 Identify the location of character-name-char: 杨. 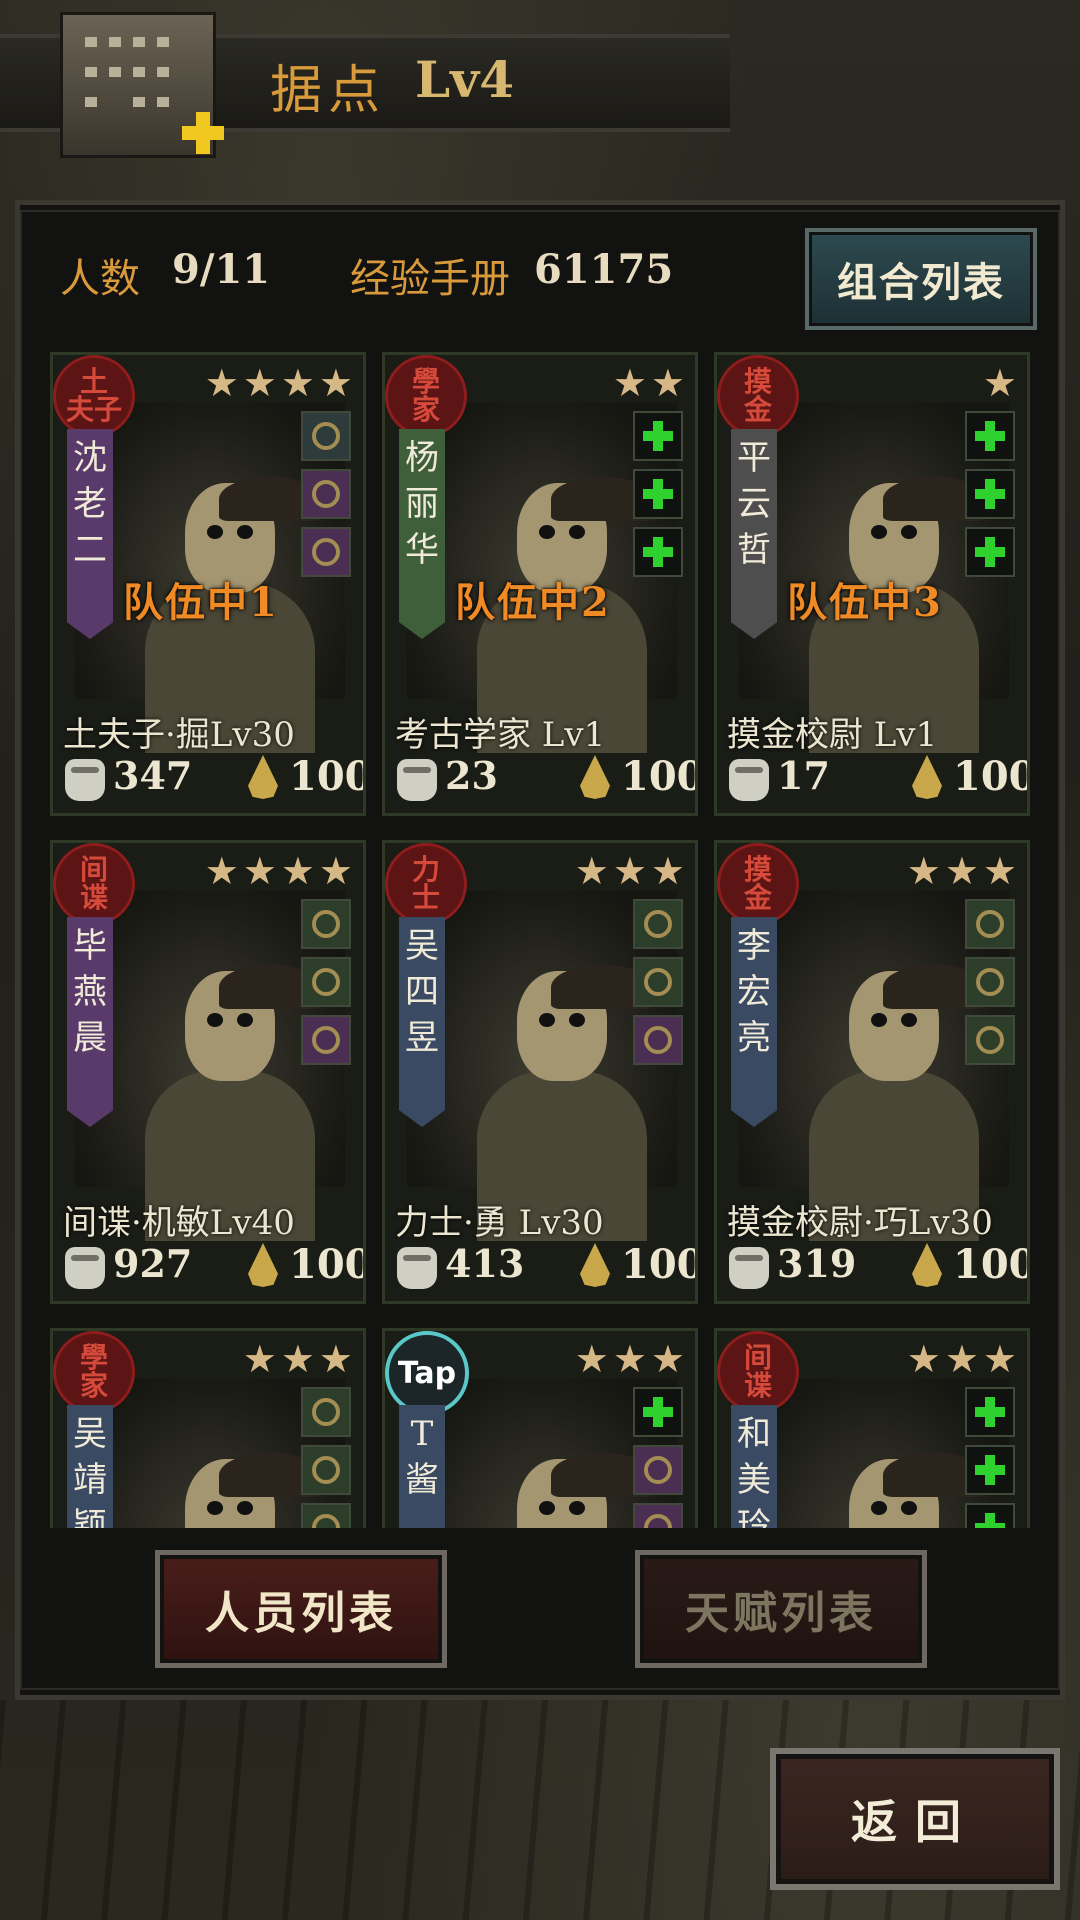
(422, 458).